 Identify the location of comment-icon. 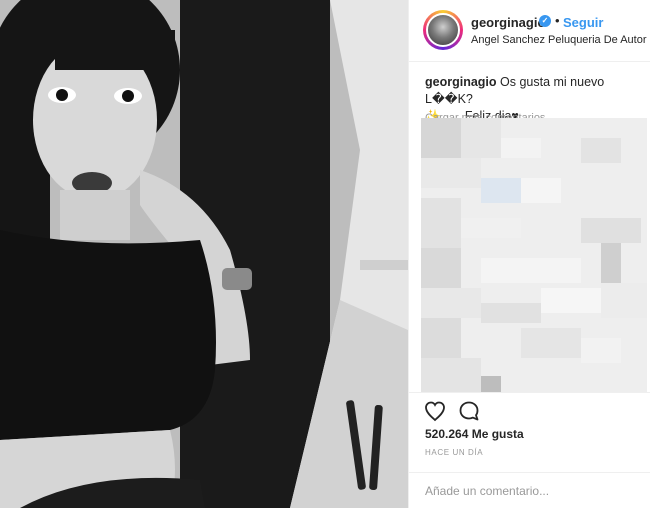
(469, 411).